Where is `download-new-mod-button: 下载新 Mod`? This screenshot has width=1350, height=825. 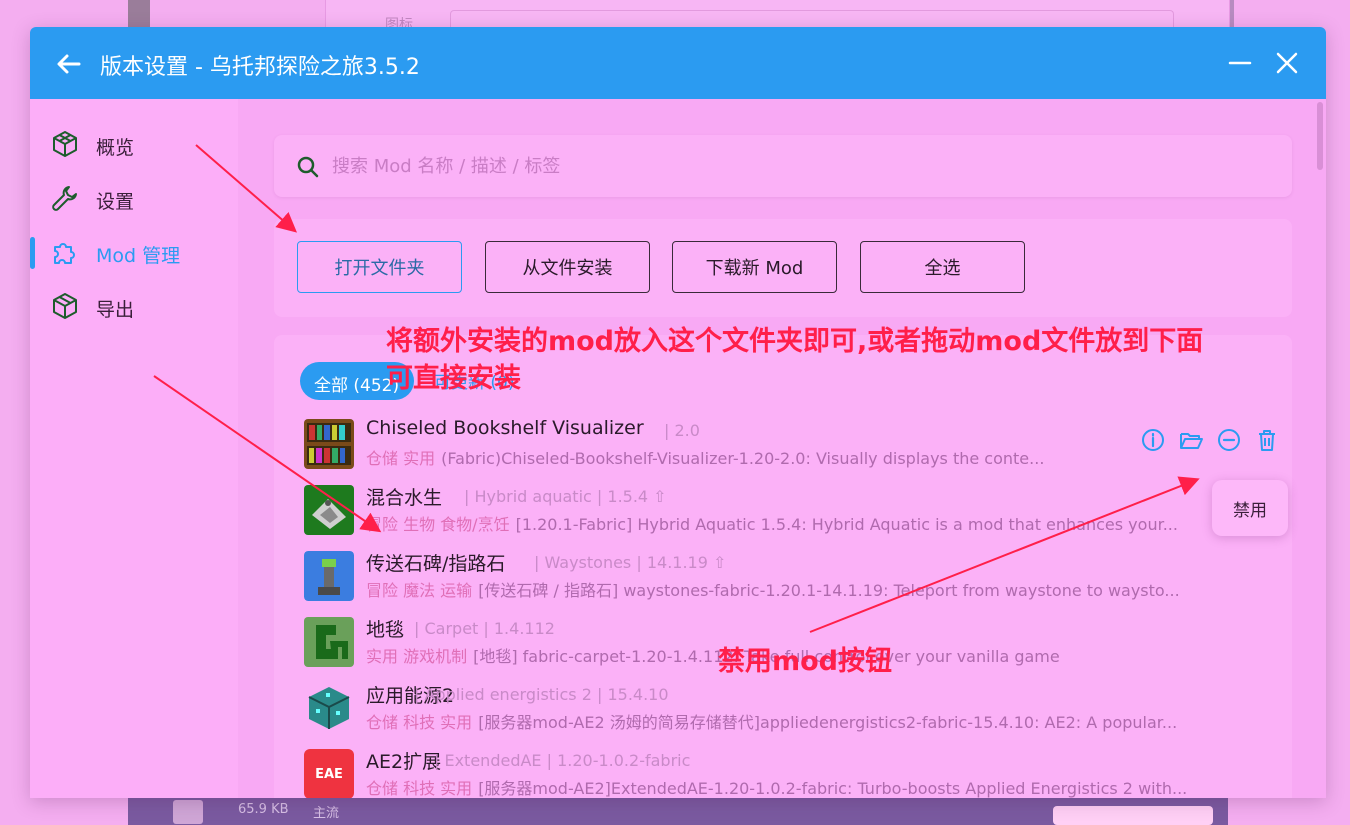 download-new-mod-button: 下载新 Mod is located at coordinates (754, 267).